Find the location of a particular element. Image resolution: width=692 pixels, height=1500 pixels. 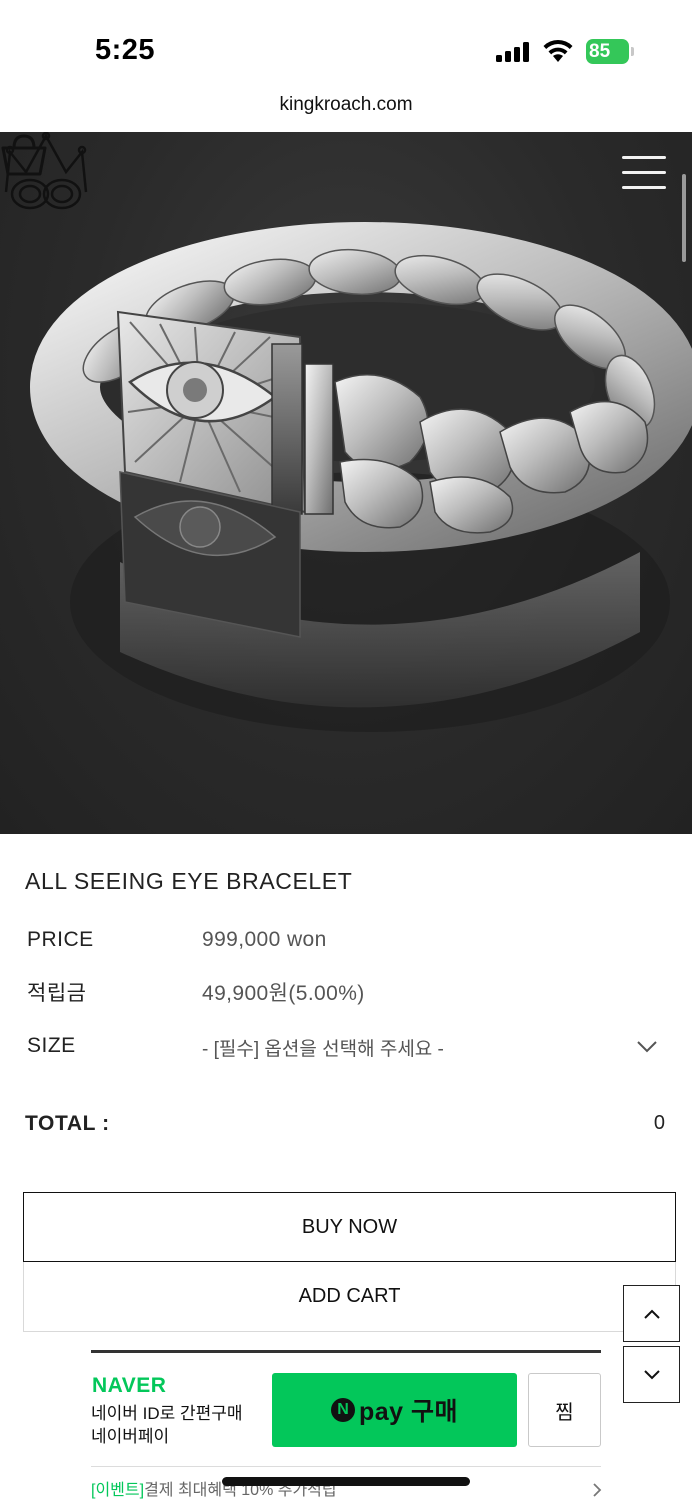

hamburger-menu-icon is located at coordinates (644, 173).